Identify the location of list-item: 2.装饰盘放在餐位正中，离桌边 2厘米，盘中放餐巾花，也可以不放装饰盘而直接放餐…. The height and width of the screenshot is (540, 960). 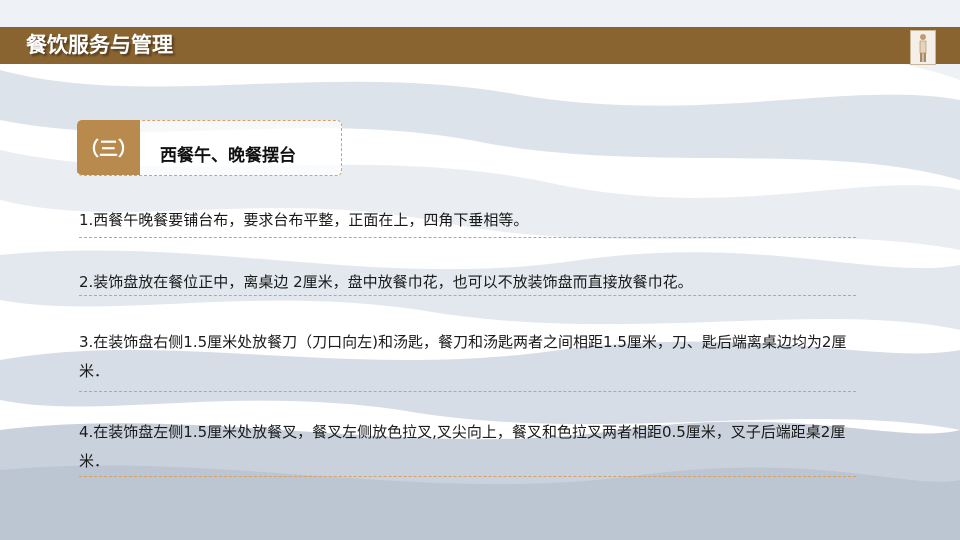
(386, 282).